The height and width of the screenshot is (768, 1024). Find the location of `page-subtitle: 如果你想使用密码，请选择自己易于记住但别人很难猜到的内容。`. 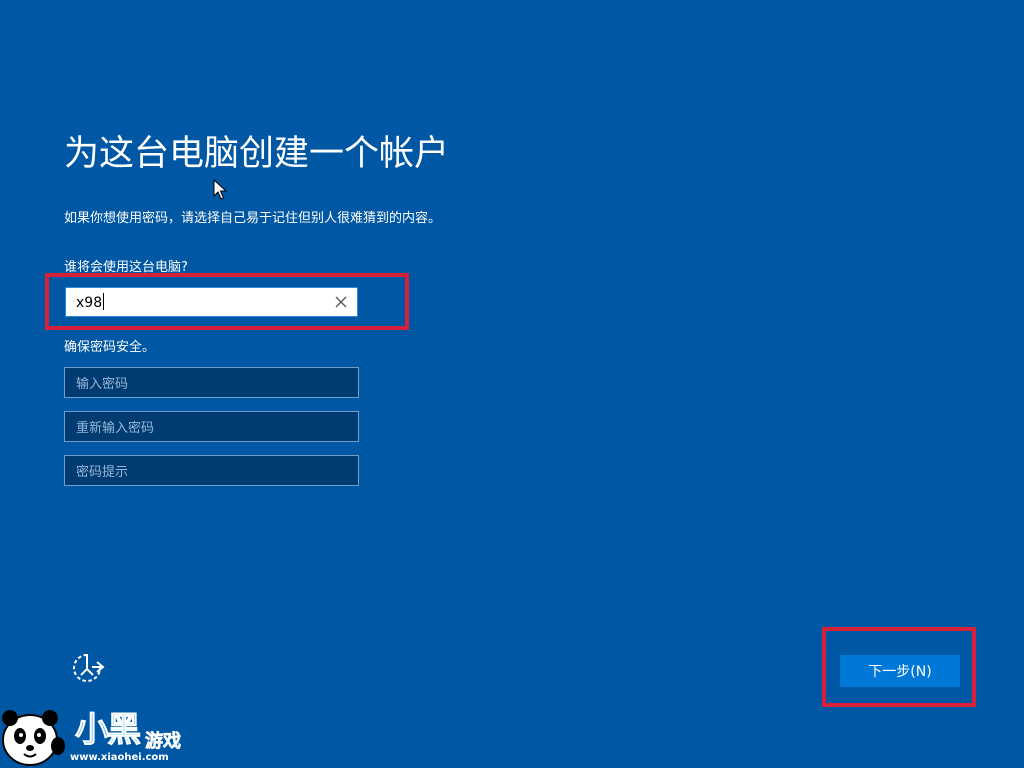

page-subtitle: 如果你想使用密码，请选择自己易于记住但别人很难猜到的内容。 is located at coordinates (253, 218).